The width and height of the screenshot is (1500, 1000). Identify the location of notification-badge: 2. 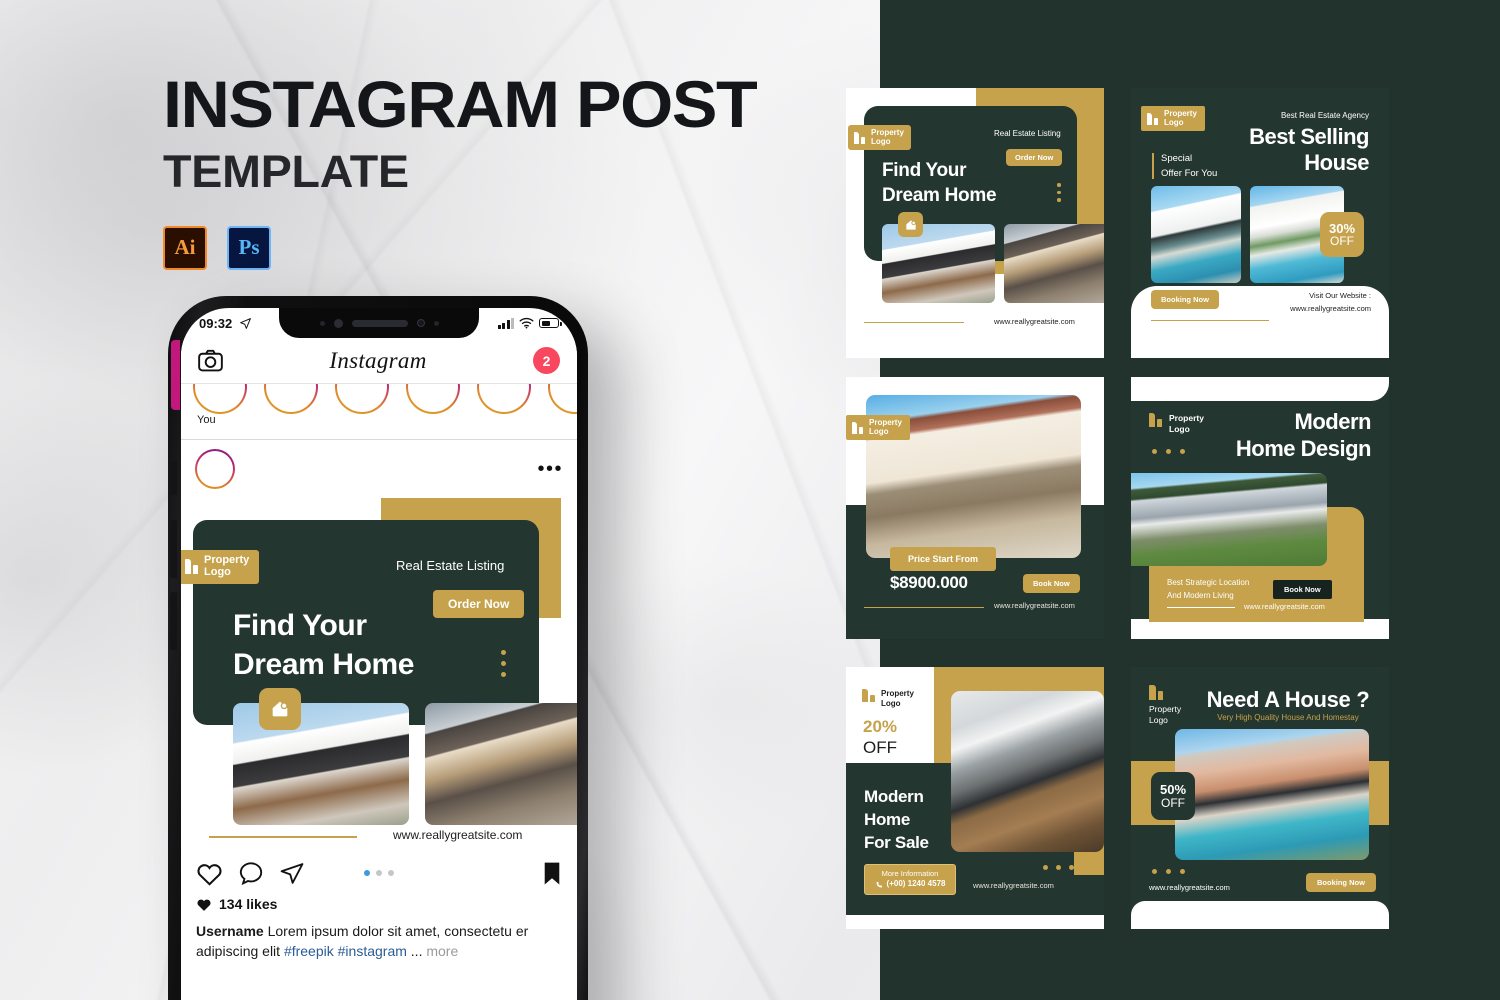
(546, 360).